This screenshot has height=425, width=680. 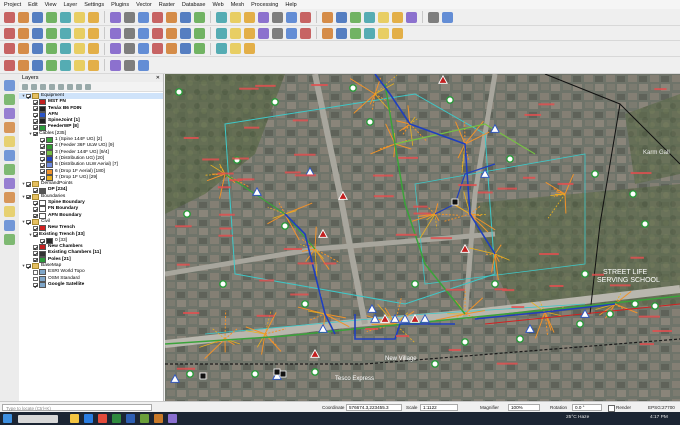 I want to click on rectangle-icon, so click(x=93, y=65).